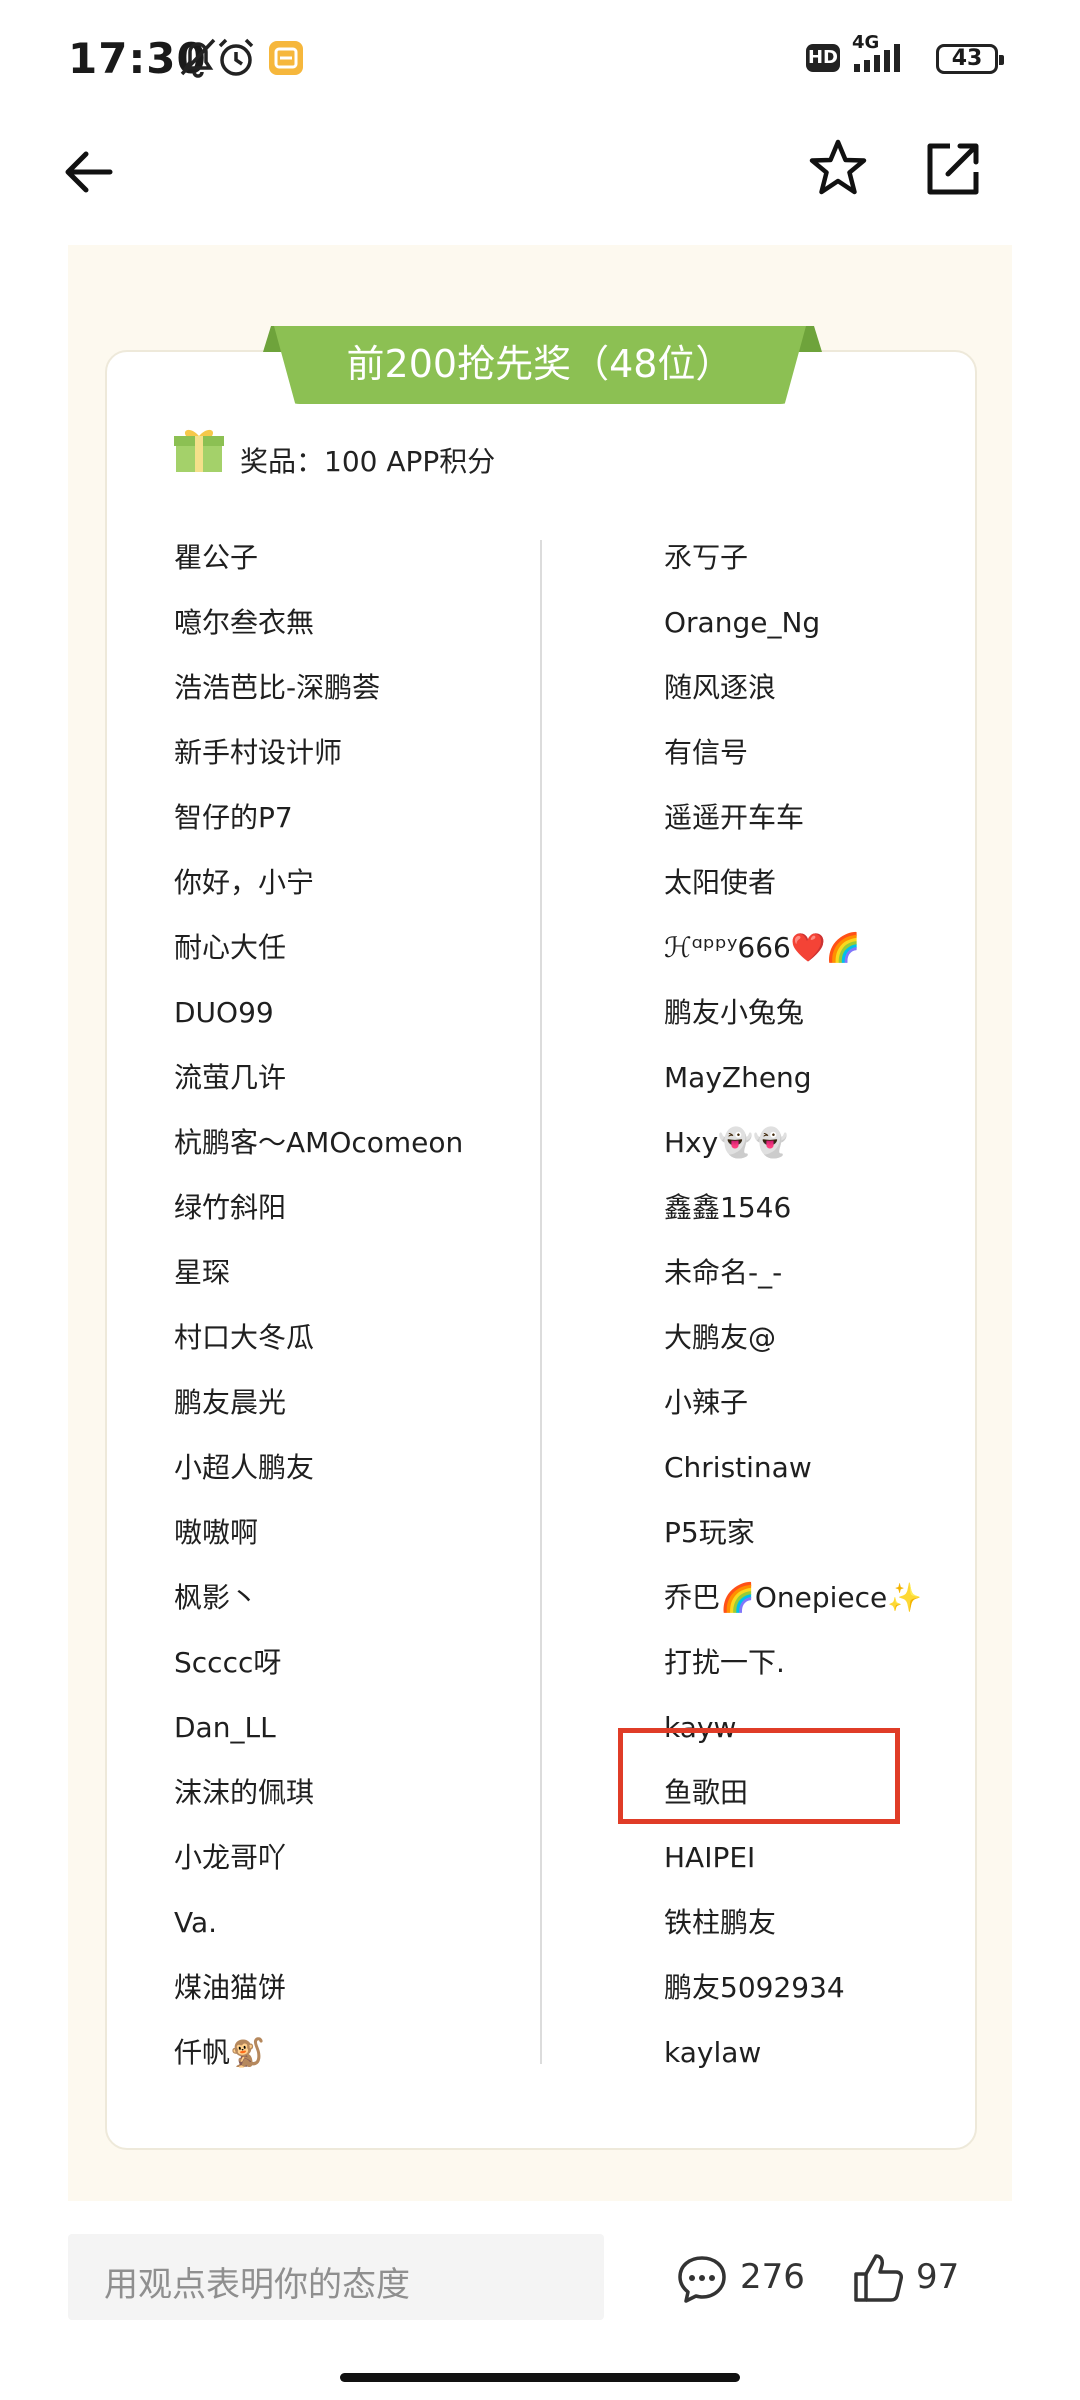  Describe the element at coordinates (540, 365) in the screenshot. I see `award-title: 前200抢先奖（48位）` at that location.